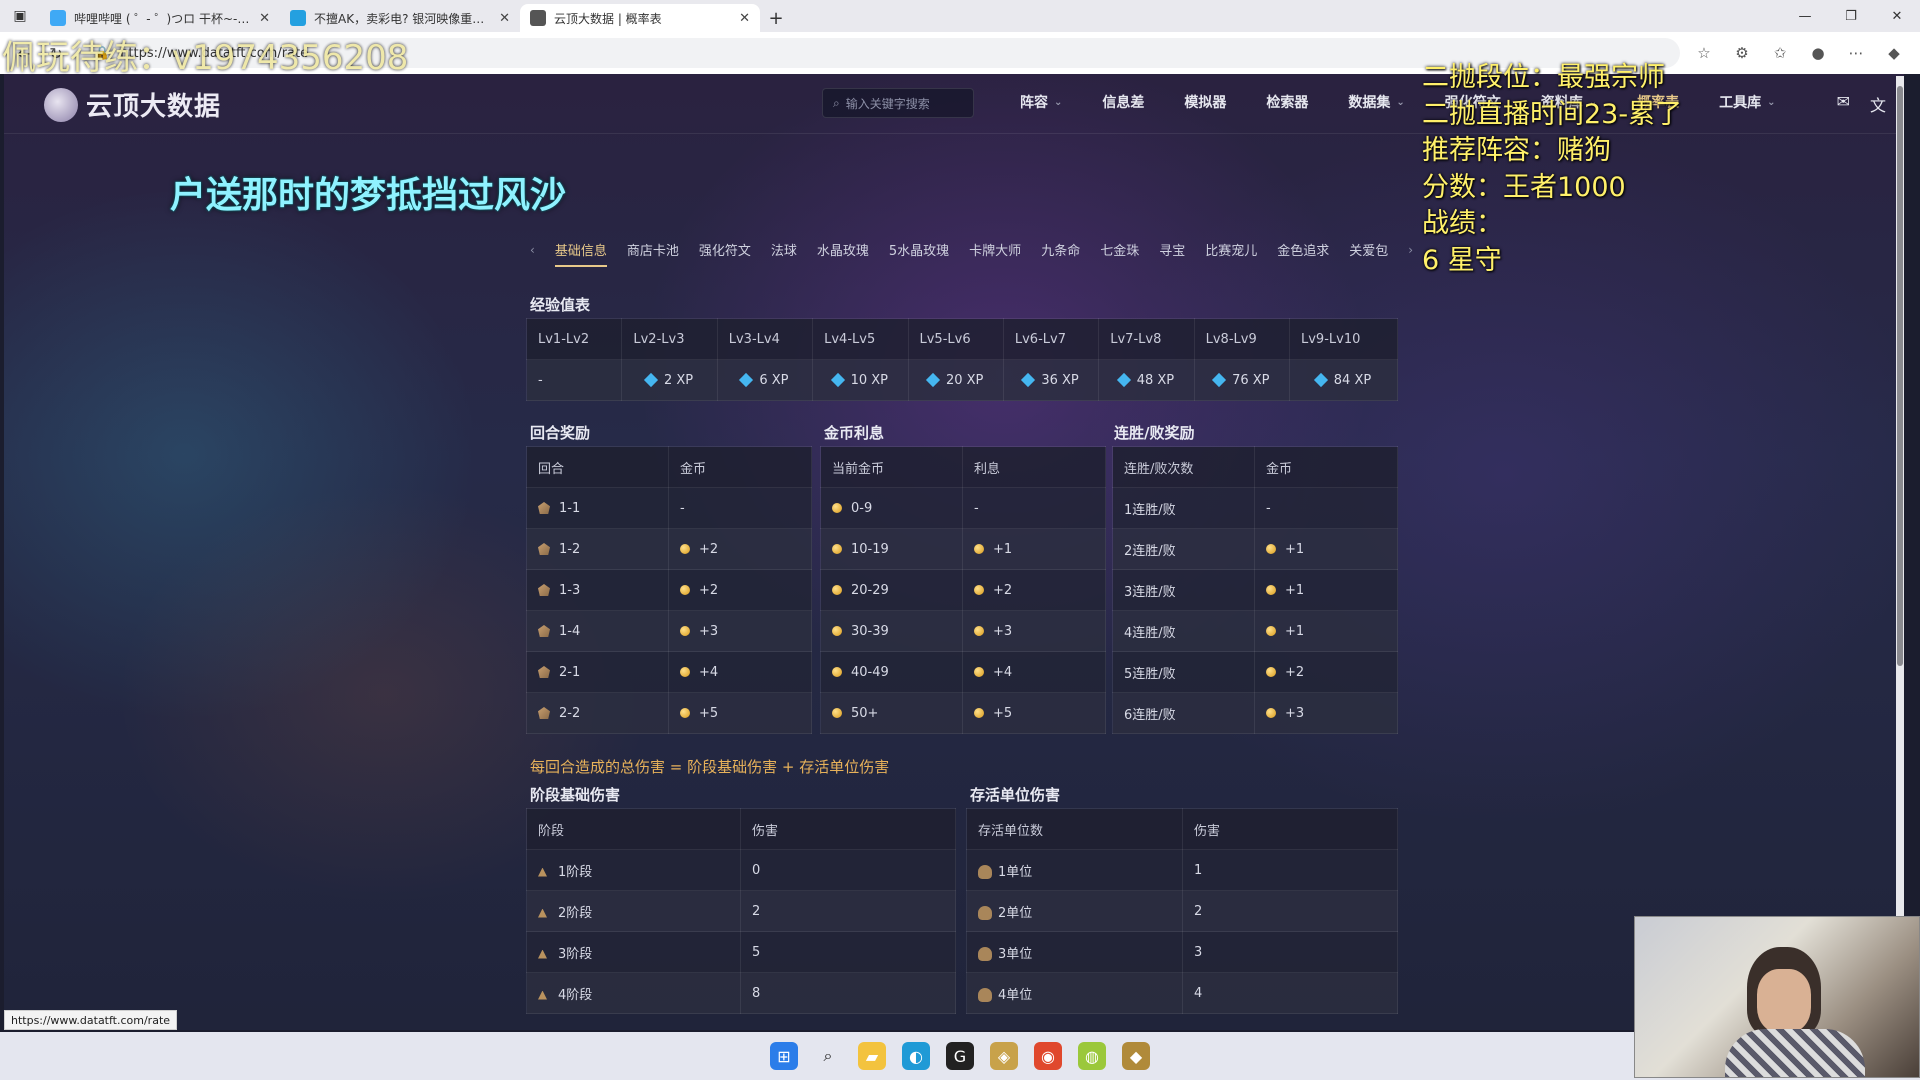 This screenshot has height=1080, width=1920. I want to click on tab-title: 哔哩哔哩 ( ゜- ゜)つロ 干杯~-bilibili, so click(162, 18).